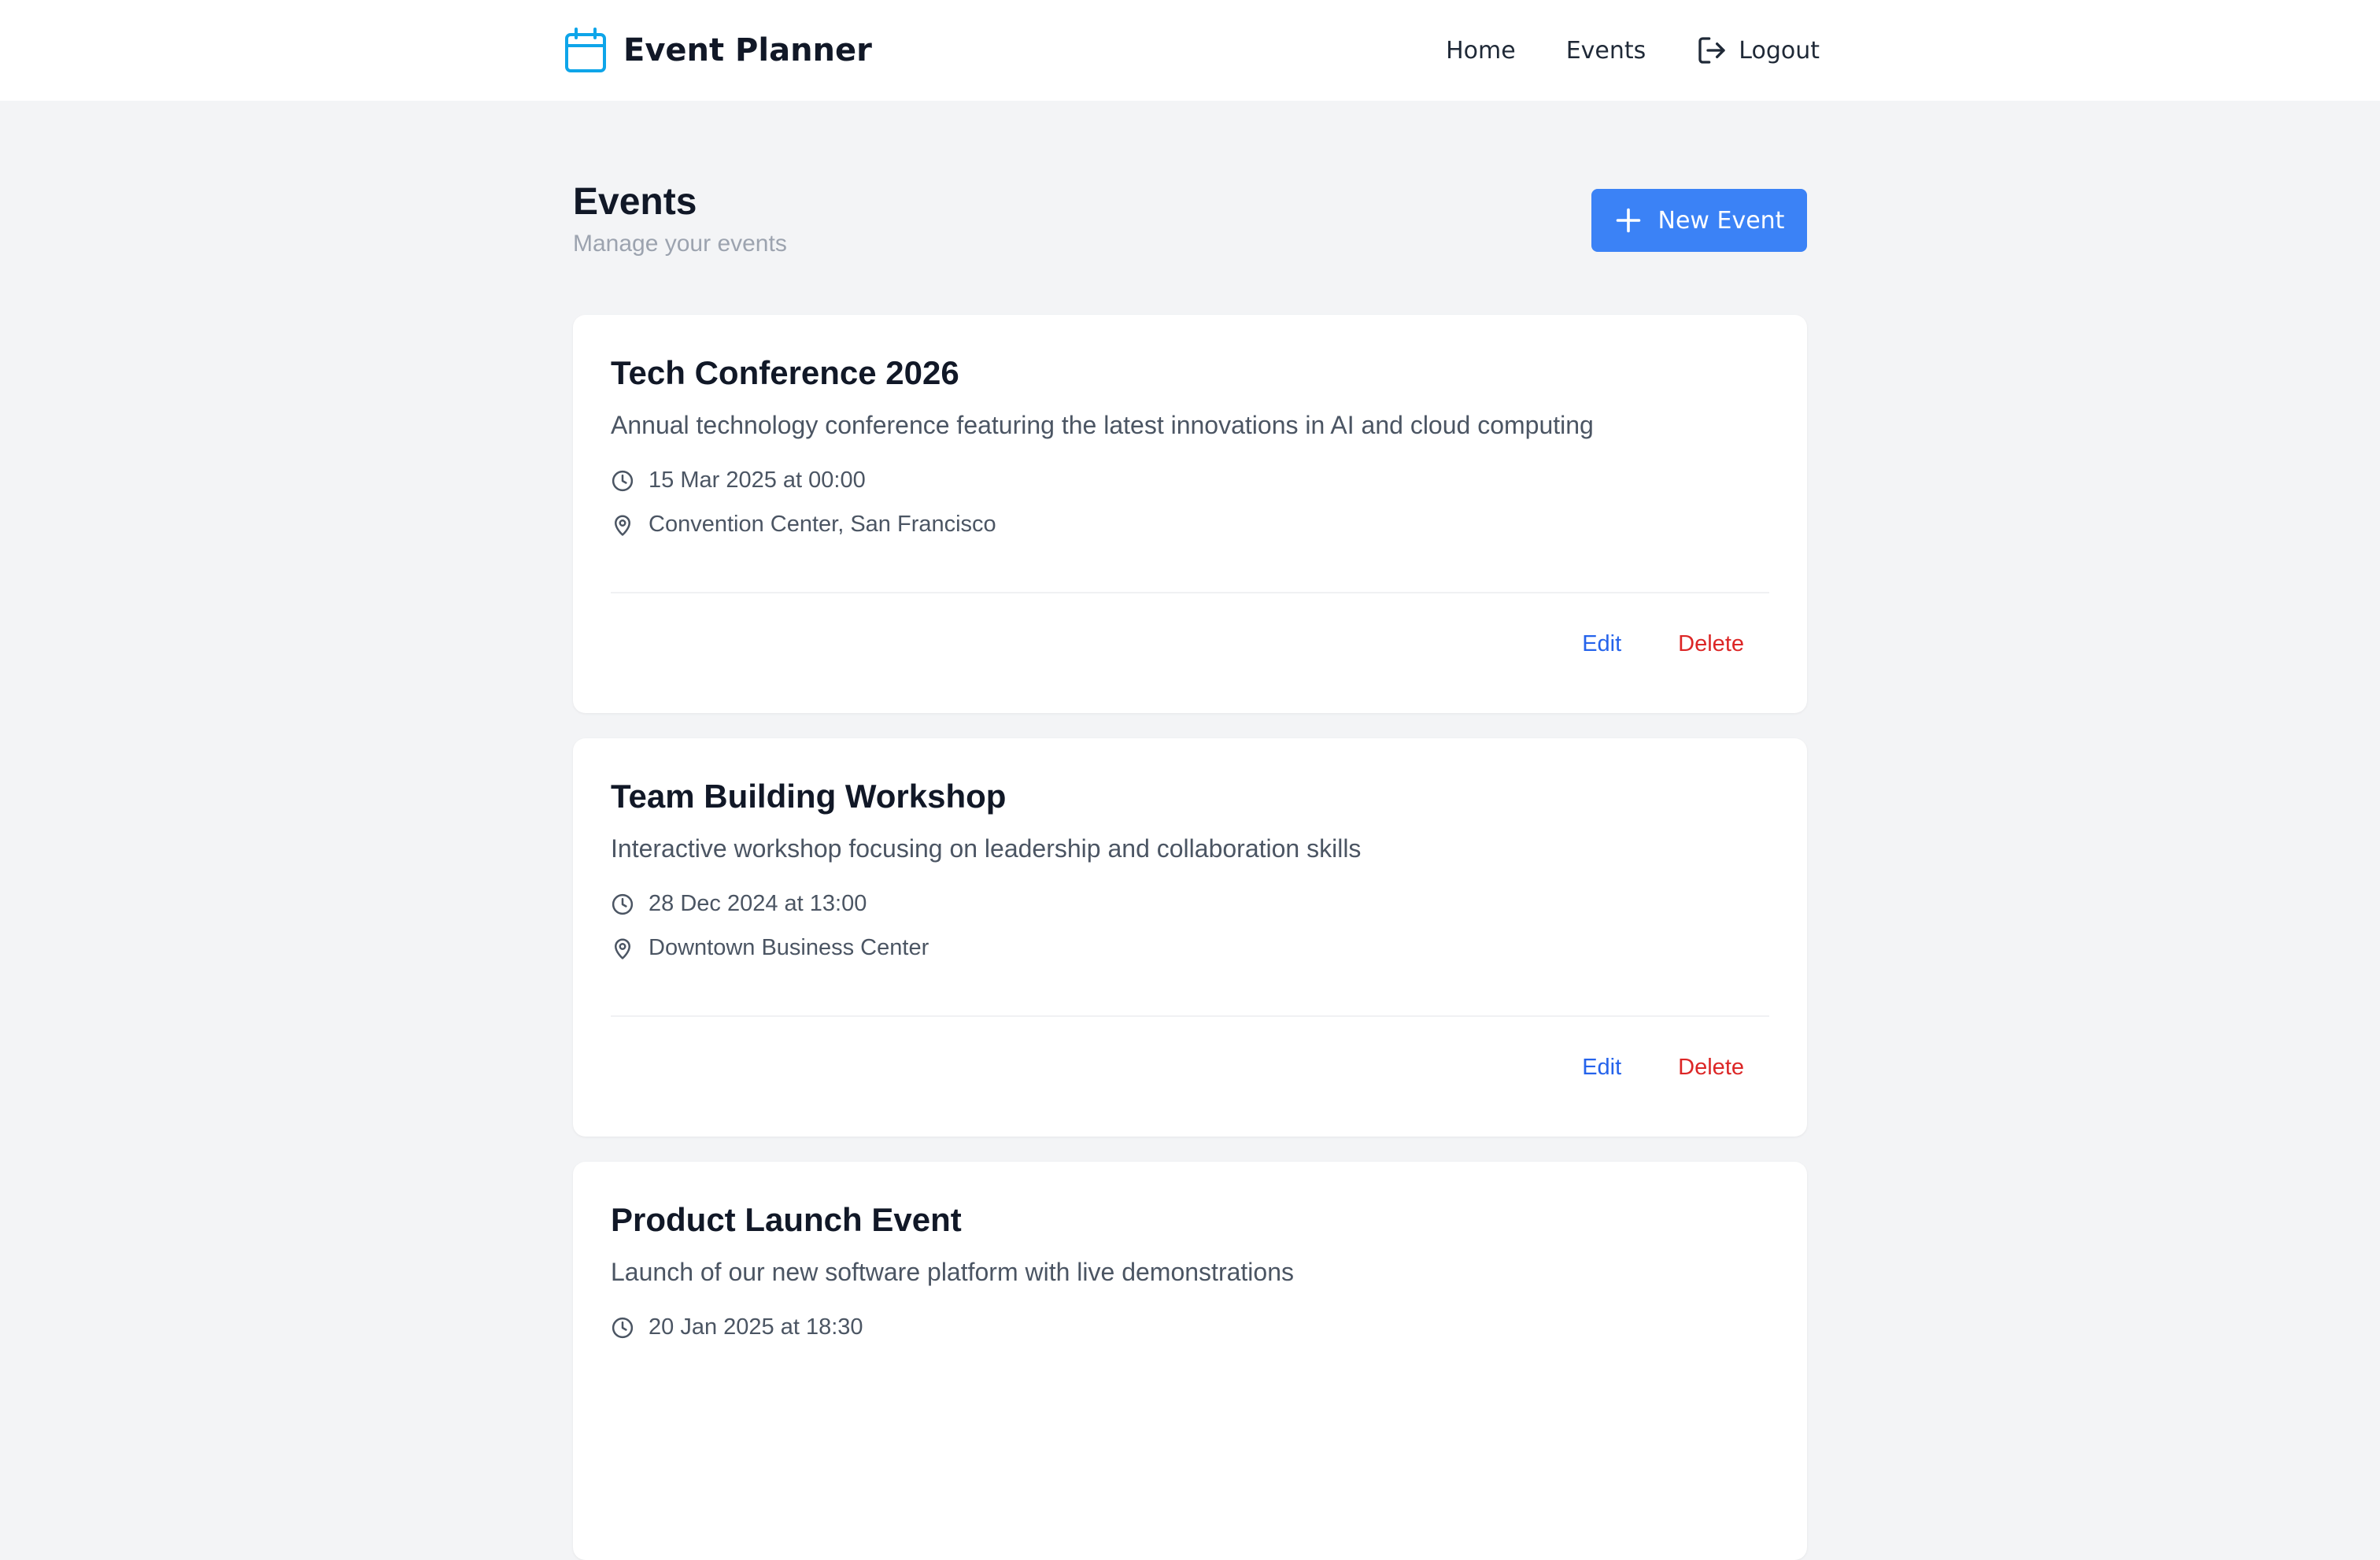 This screenshot has height=1560, width=2380. What do you see at coordinates (1190, 50) in the screenshot?
I see `navbar: Event Planner Home Events Logout` at bounding box center [1190, 50].